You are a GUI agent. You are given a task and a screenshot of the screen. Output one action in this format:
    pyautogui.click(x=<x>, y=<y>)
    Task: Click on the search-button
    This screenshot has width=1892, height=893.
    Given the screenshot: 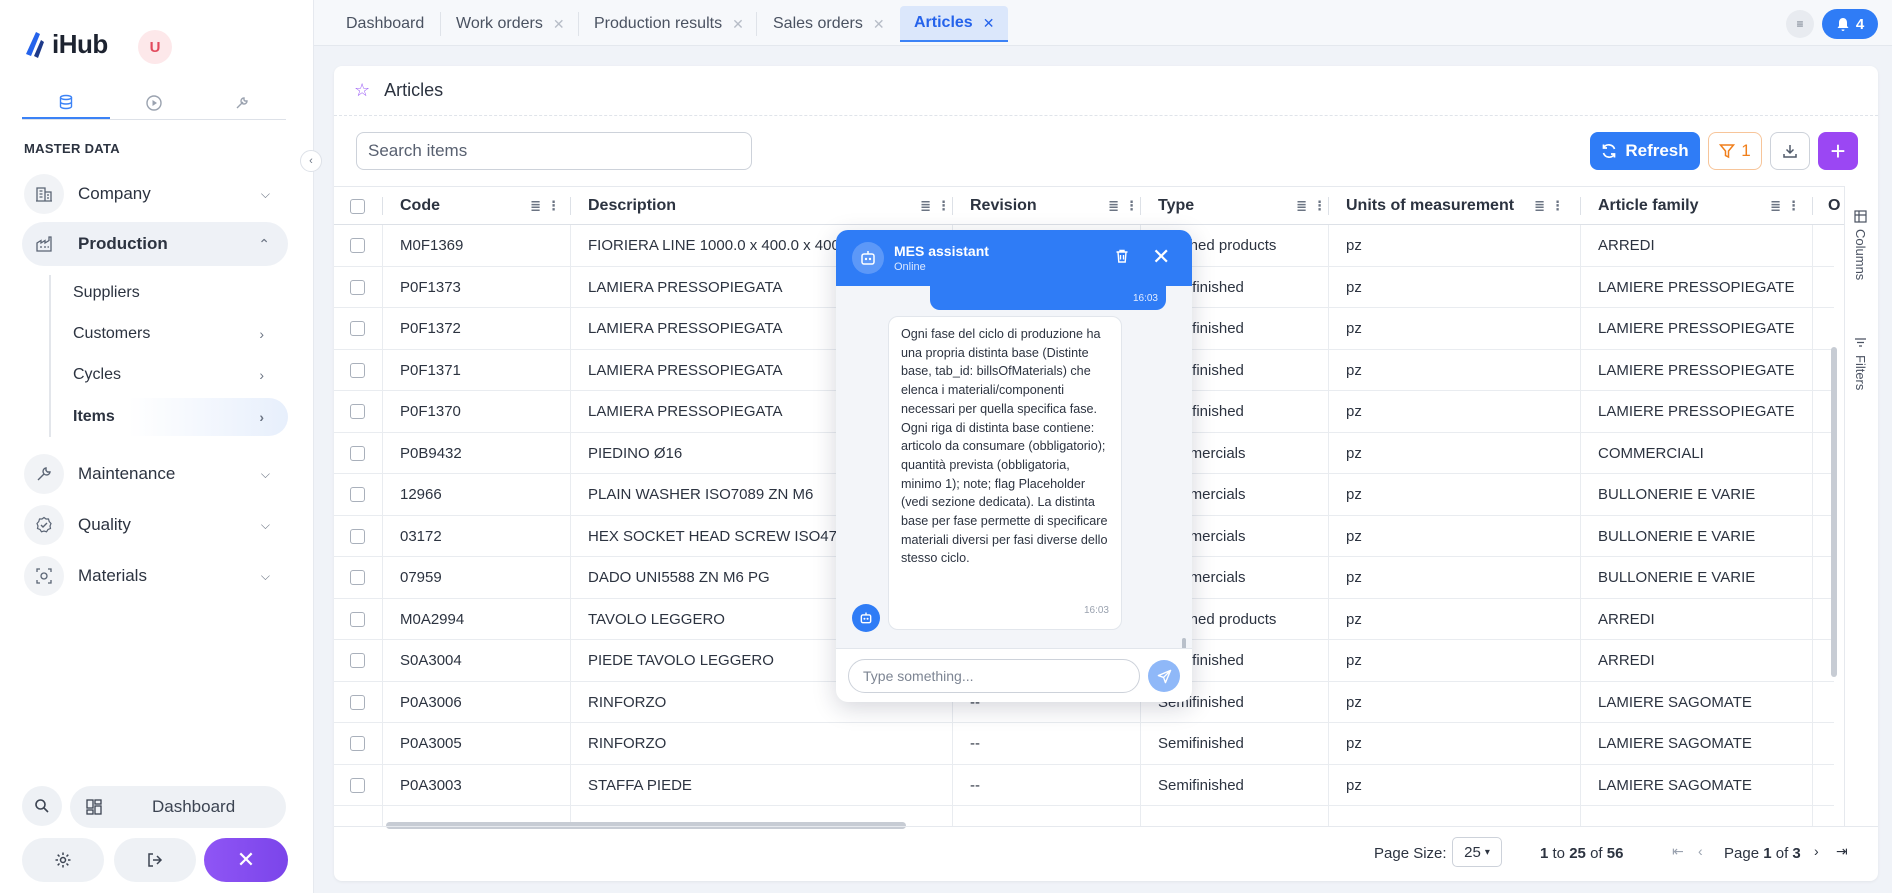 What is the action you would take?
    pyautogui.click(x=42, y=806)
    